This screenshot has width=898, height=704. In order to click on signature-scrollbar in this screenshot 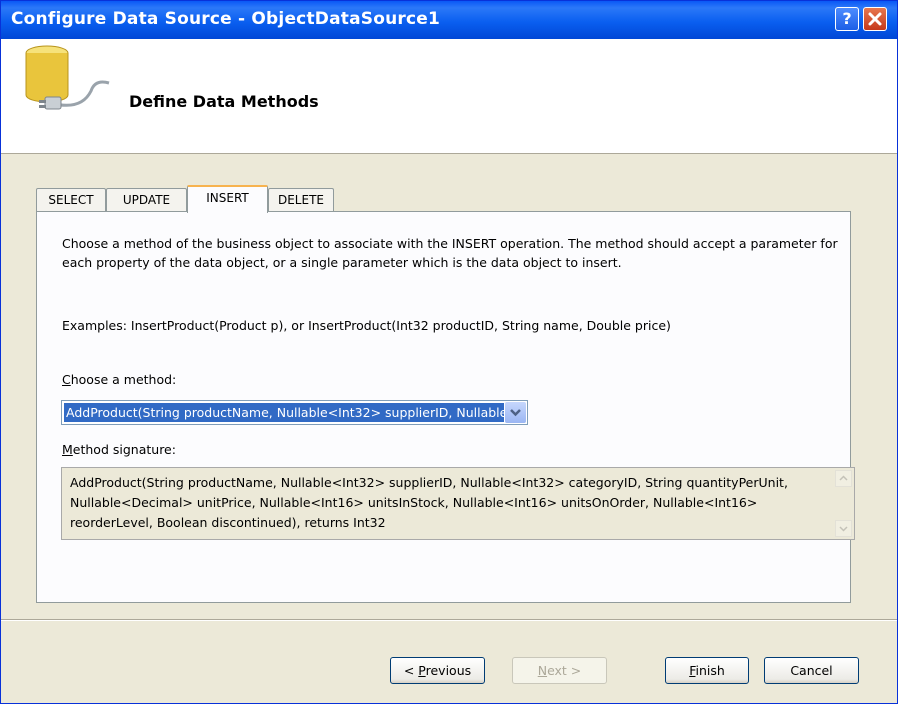, I will do `click(843, 503)`.